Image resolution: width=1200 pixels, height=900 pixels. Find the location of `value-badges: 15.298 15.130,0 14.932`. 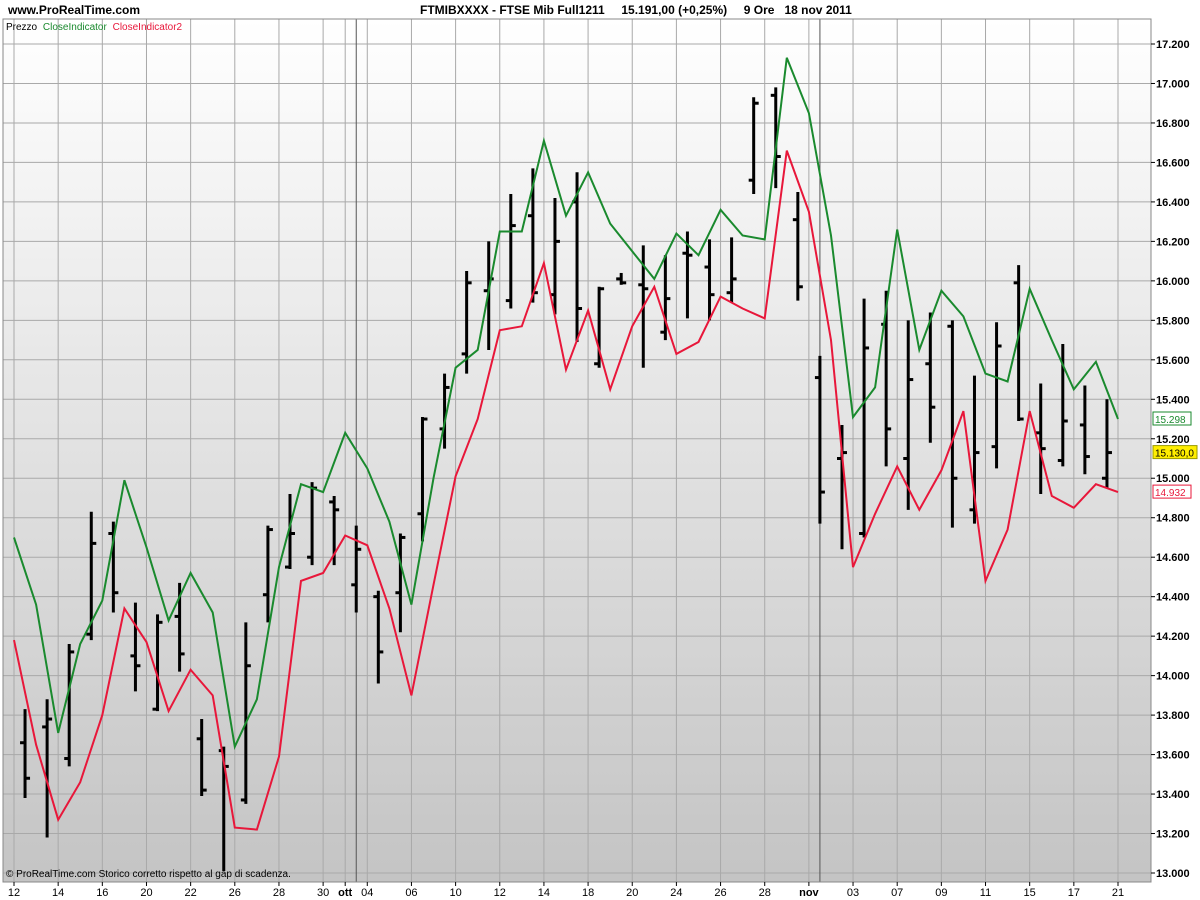

value-badges: 15.298 15.130,0 14.932 is located at coordinates (1175, 455).